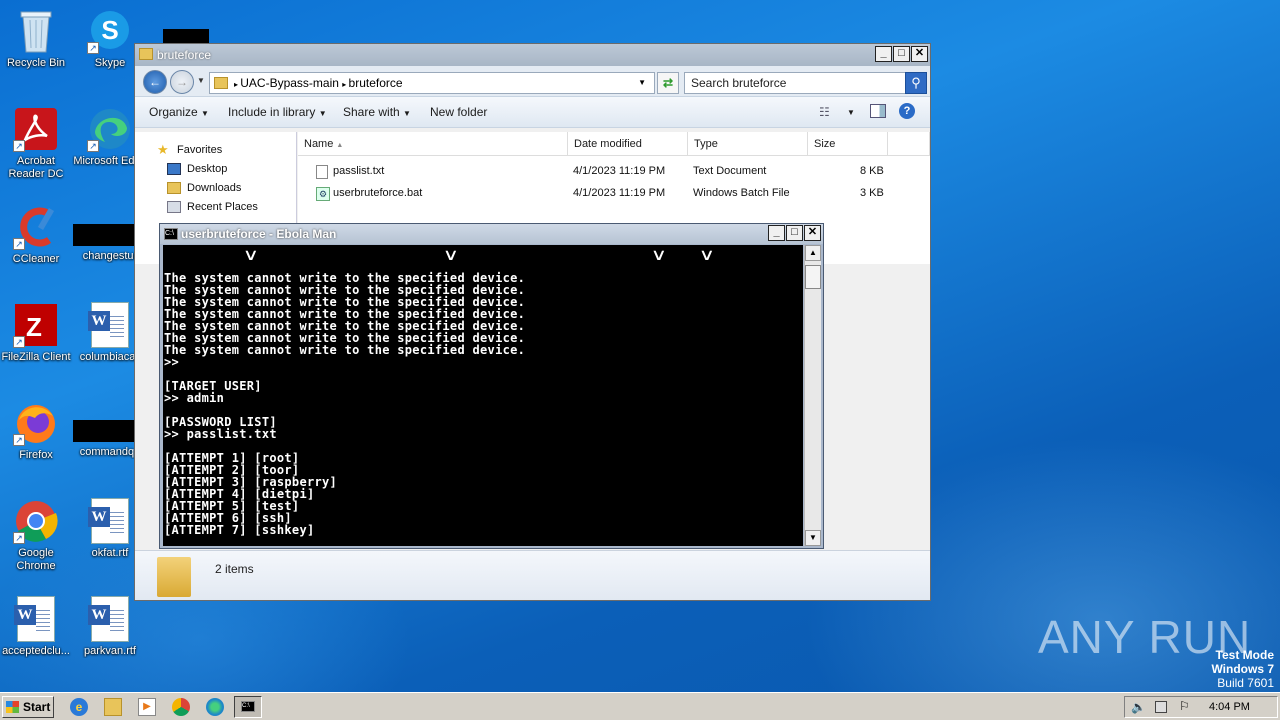 The width and height of the screenshot is (1280, 720). I want to click on firefox-icon: ↗, so click(36, 423).